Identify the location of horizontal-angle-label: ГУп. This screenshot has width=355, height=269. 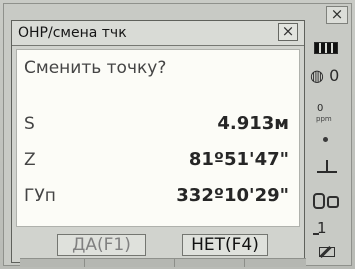
(40, 196).